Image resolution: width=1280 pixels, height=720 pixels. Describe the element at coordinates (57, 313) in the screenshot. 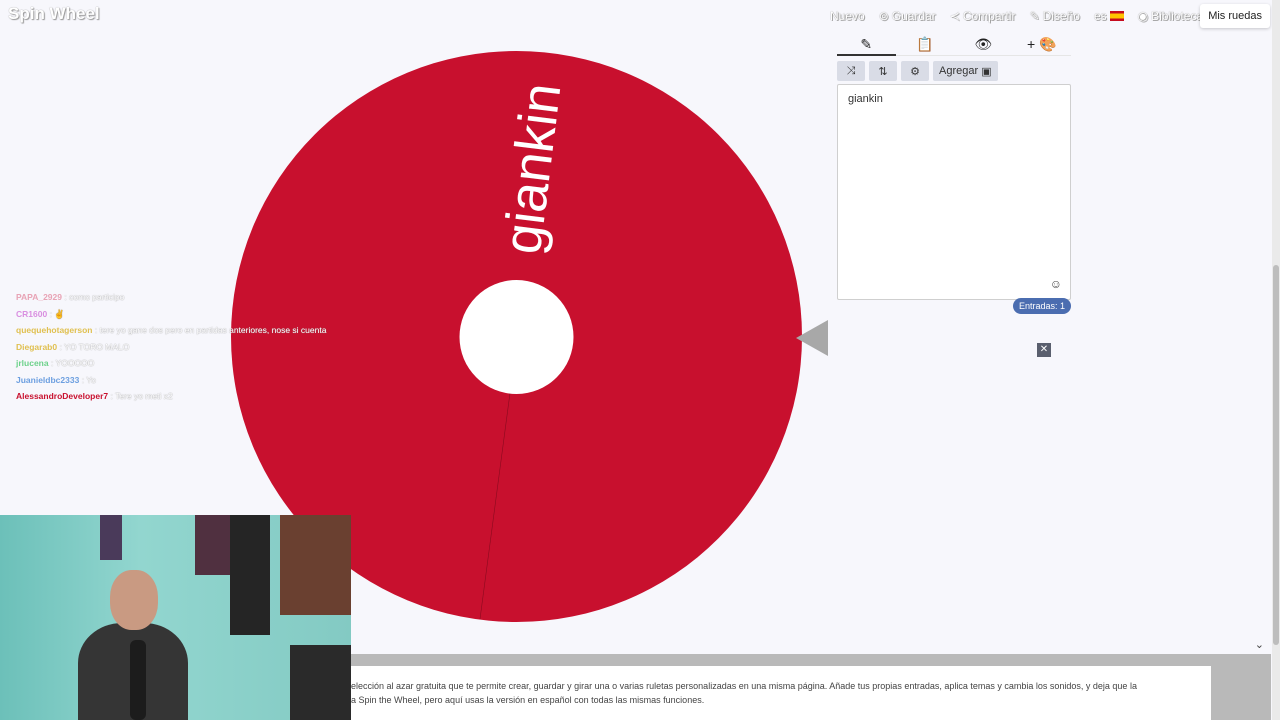

I see `chat-text: : ✌` at that location.